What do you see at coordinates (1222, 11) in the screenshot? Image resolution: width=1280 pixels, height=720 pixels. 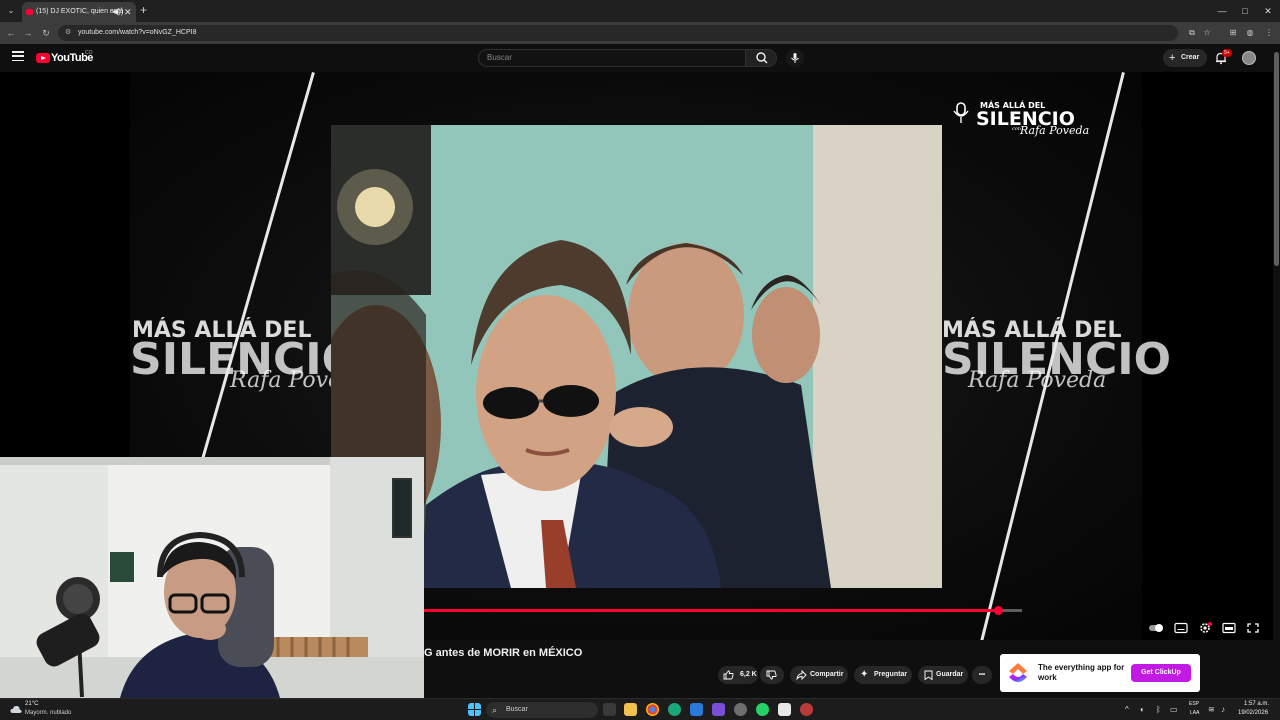 I see `minimize-button: —` at bounding box center [1222, 11].